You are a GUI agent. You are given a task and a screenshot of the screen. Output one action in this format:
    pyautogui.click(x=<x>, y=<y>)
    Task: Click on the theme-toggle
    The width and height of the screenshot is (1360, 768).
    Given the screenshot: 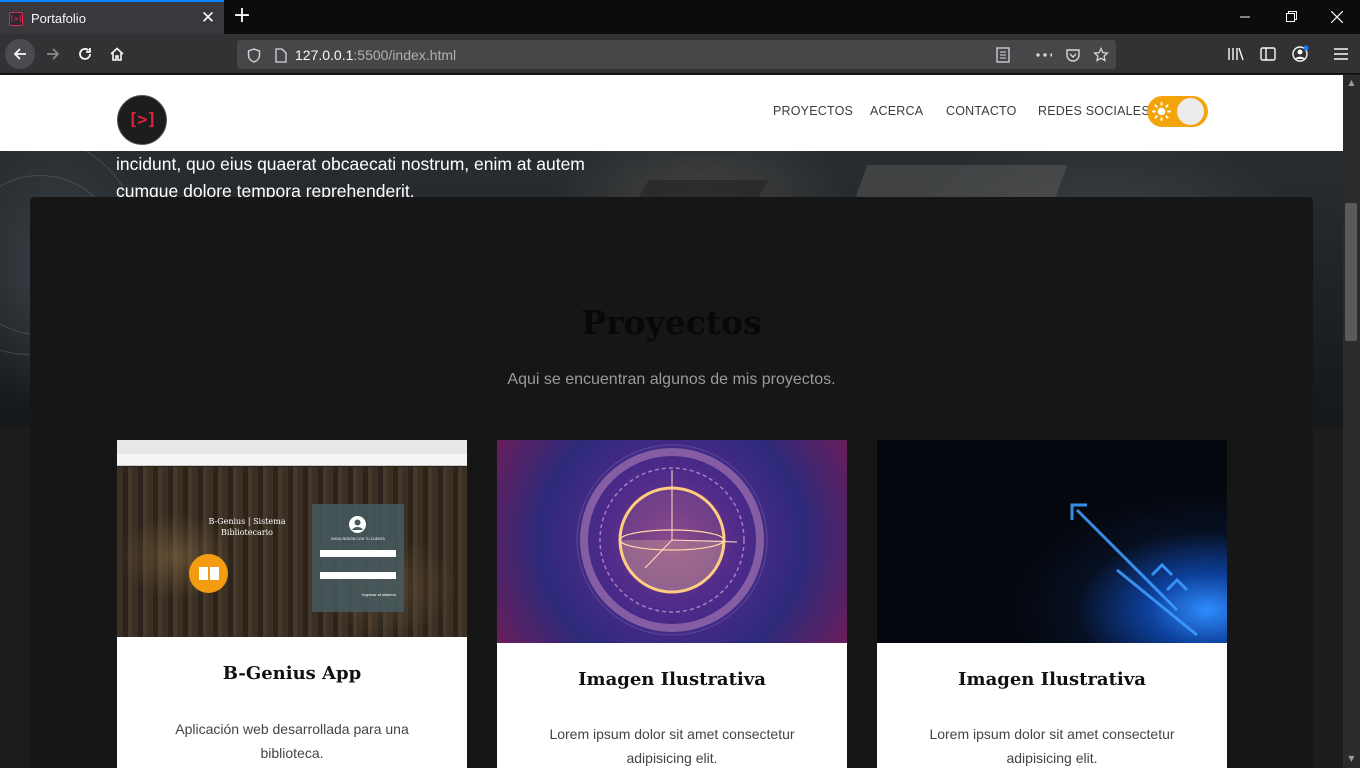 What is the action you would take?
    pyautogui.click(x=1177, y=111)
    